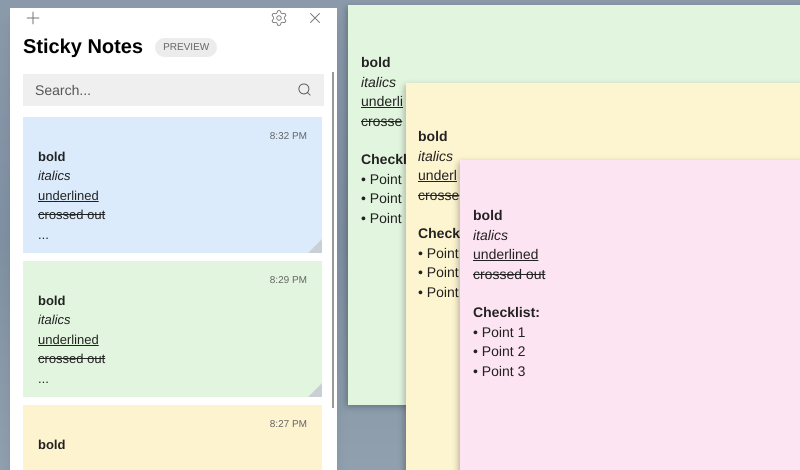 The image size is (800, 470). I want to click on app-title: Sticky Notes, so click(83, 47).